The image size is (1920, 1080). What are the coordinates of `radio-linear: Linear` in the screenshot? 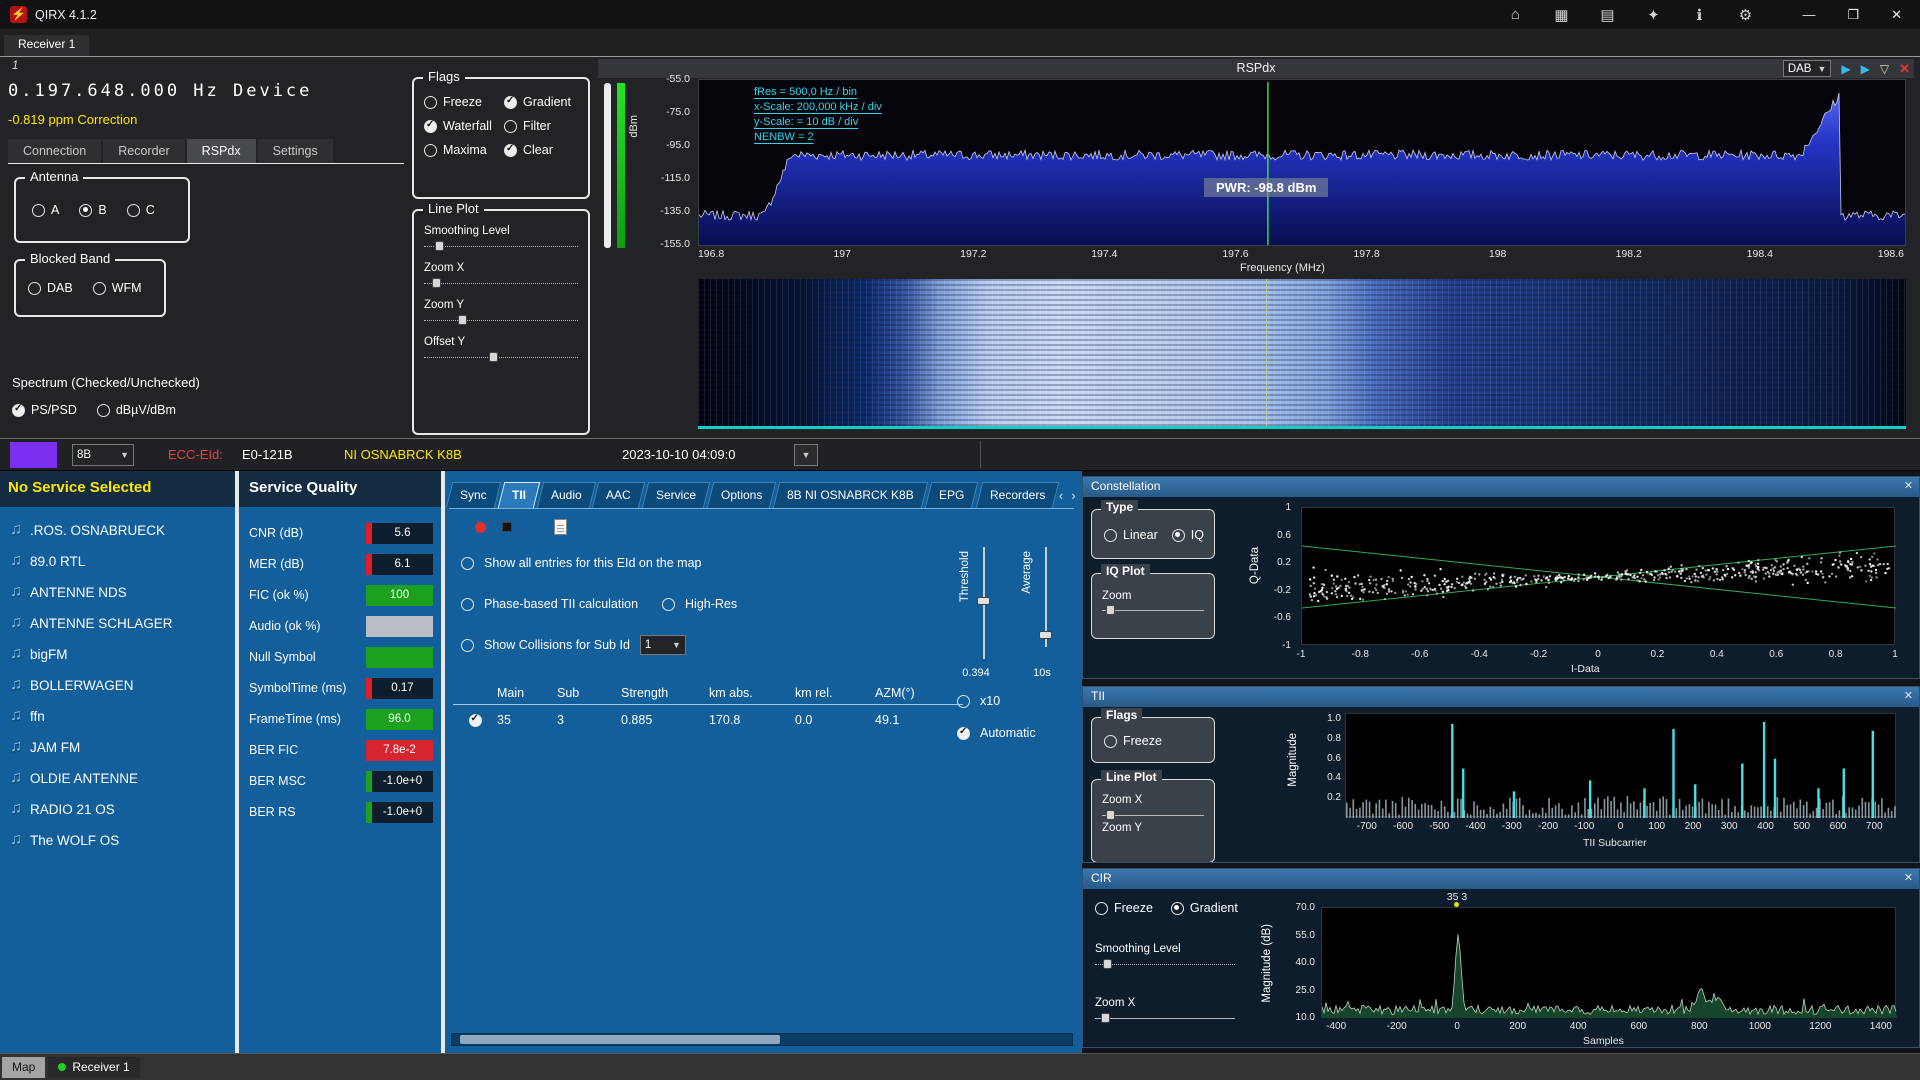 It's located at (1131, 535).